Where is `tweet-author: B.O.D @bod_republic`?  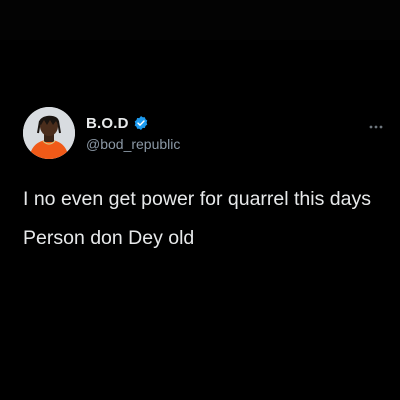
tweet-author: B.O.D @bod_republic is located at coordinates (133, 133).